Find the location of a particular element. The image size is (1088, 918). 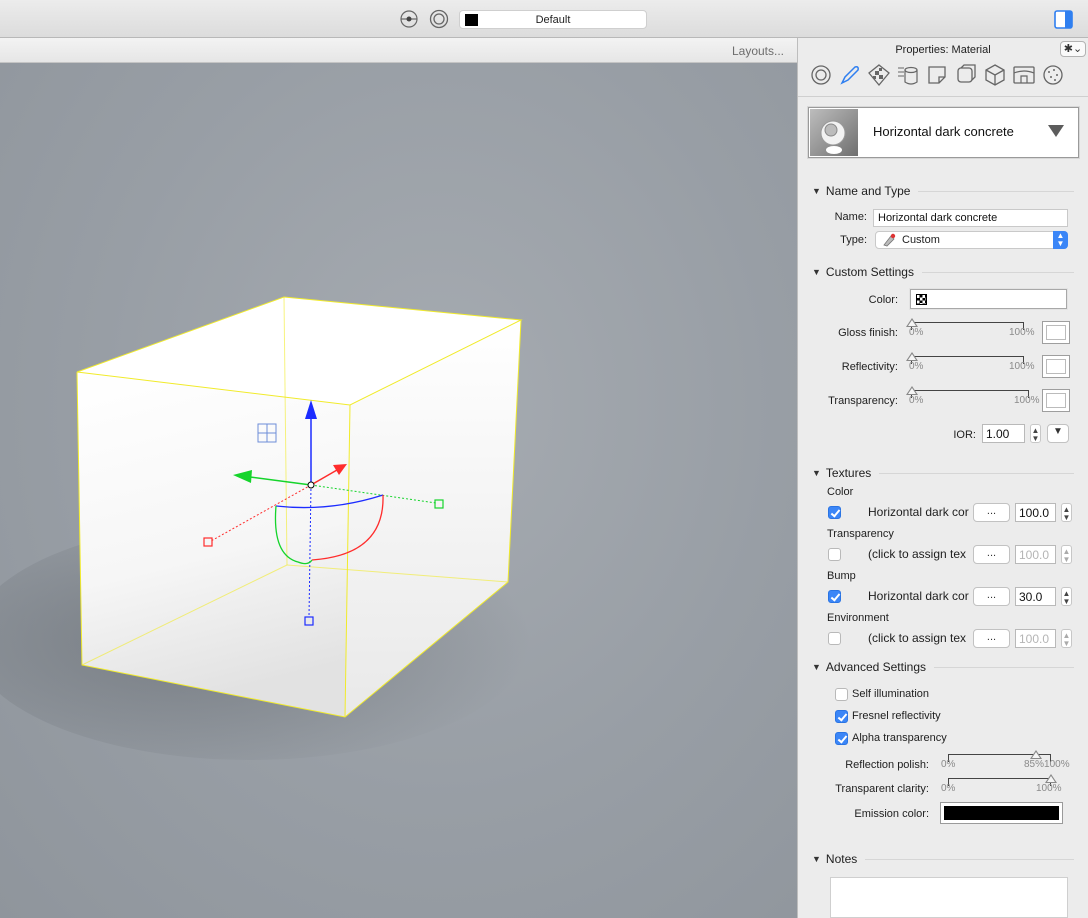

ior-label: IOR: is located at coordinates (964, 435).